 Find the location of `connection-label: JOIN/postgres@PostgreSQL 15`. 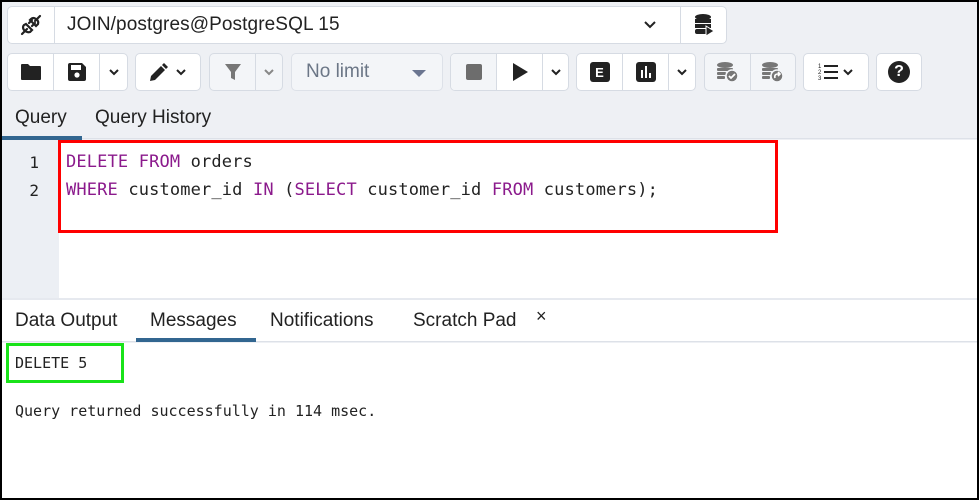

connection-label: JOIN/postgres@PostgreSQL 15 is located at coordinates (203, 24).